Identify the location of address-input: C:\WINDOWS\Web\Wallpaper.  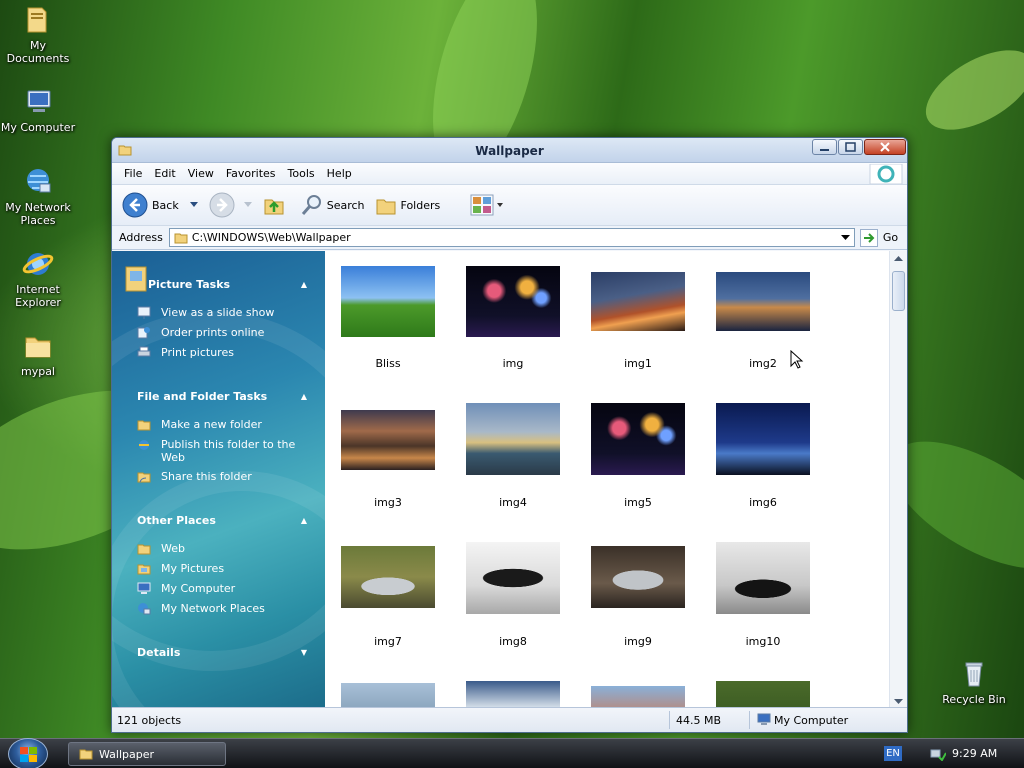
(511, 237).